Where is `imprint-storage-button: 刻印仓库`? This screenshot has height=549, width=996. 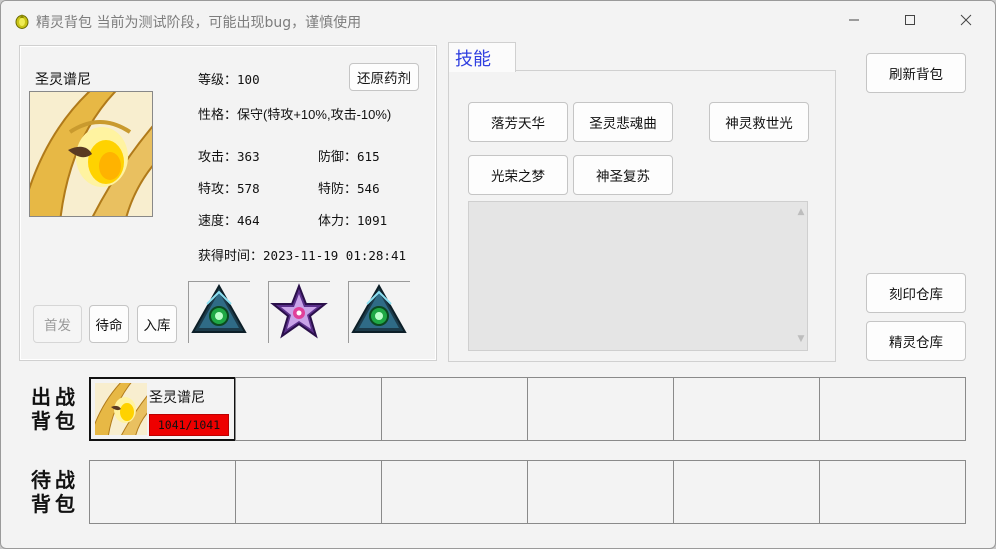
imprint-storage-button: 刻印仓库 is located at coordinates (916, 293).